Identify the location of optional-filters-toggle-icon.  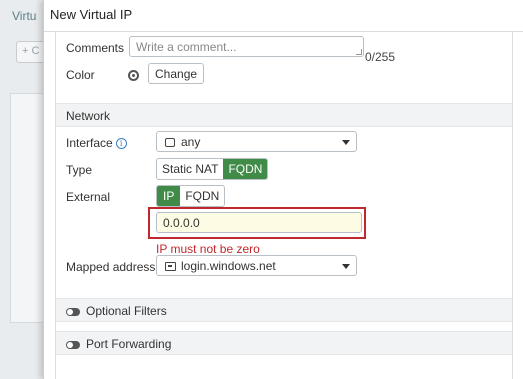
(73, 311).